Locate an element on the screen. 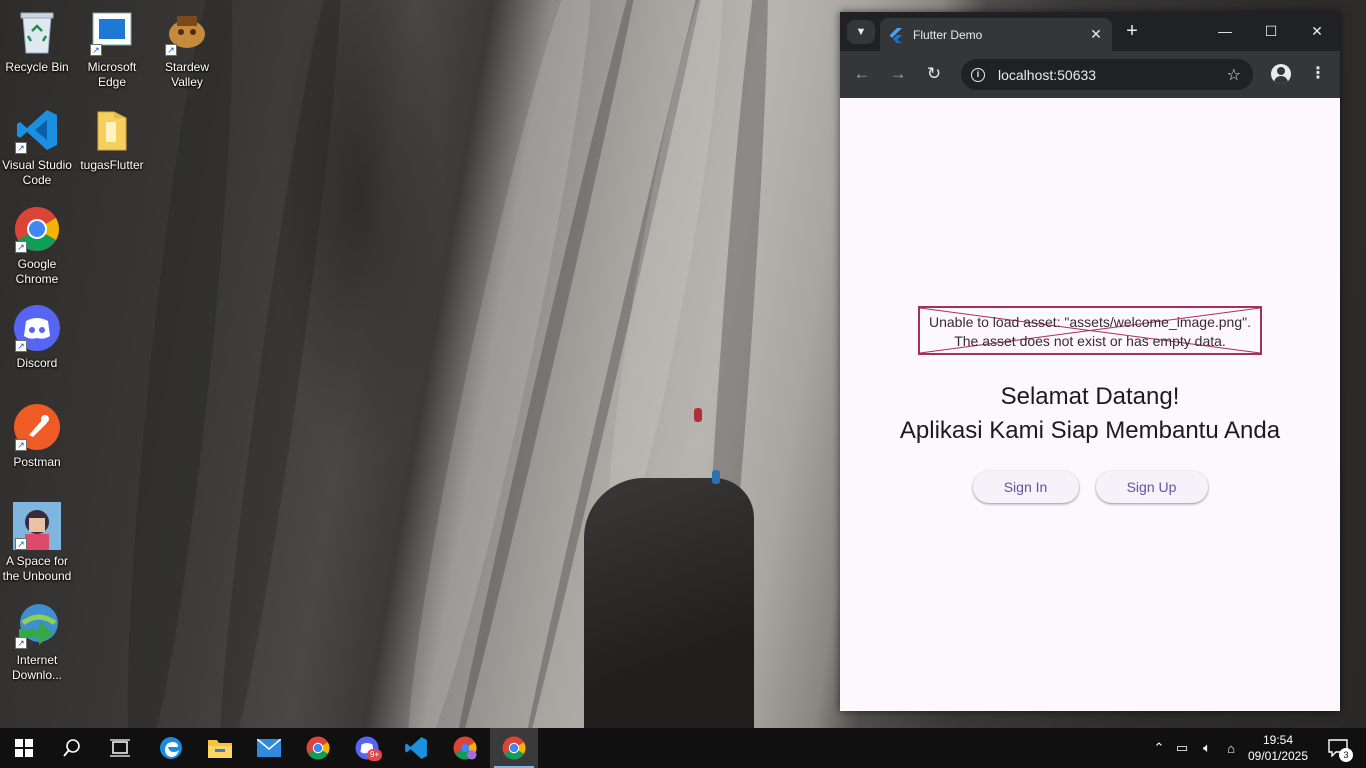 This screenshot has width=1366, height=768. new-tab-button: + is located at coordinates (1132, 31).